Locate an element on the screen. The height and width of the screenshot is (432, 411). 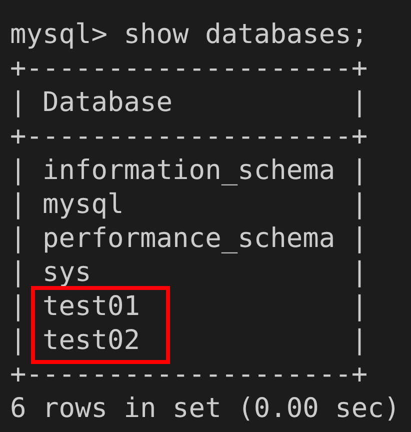
table-row: | mysql | is located at coordinates (189, 205).